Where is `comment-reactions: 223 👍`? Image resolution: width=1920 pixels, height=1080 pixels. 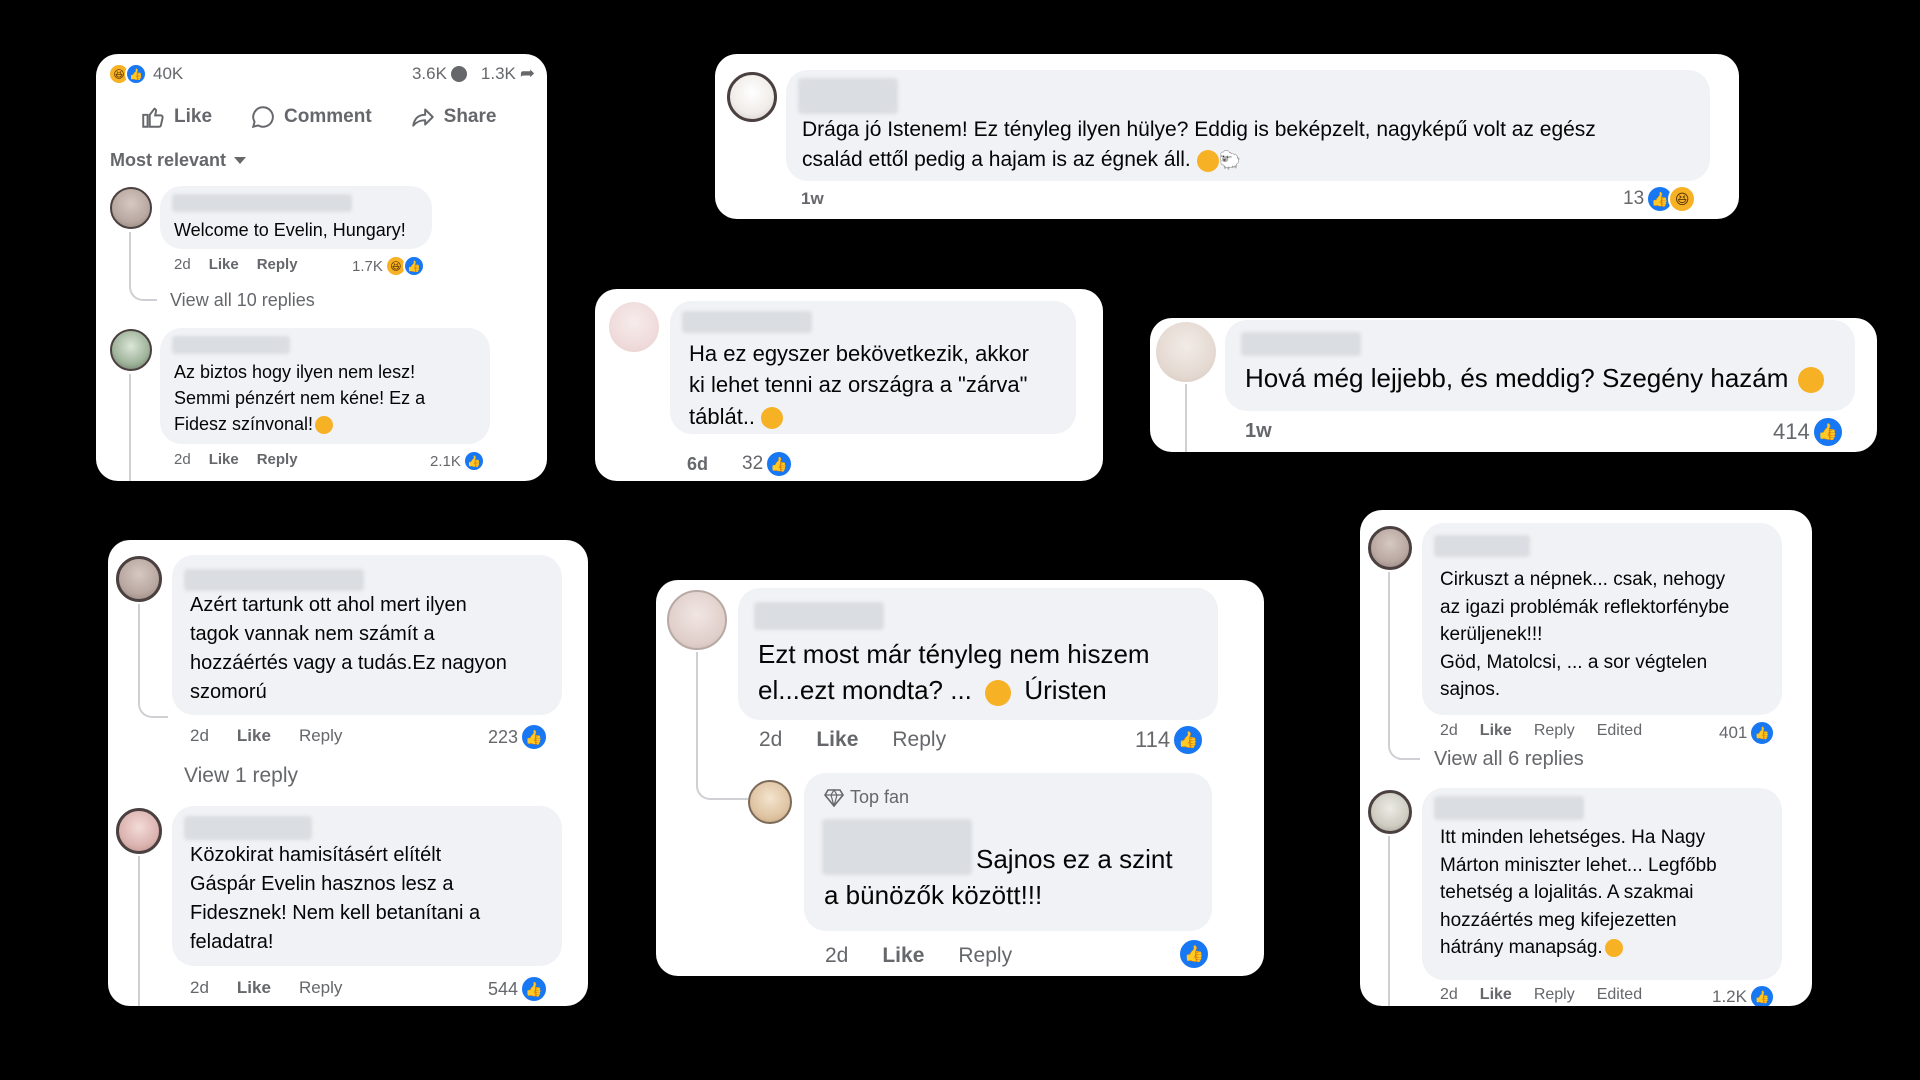 comment-reactions: 223 👍 is located at coordinates (518, 737).